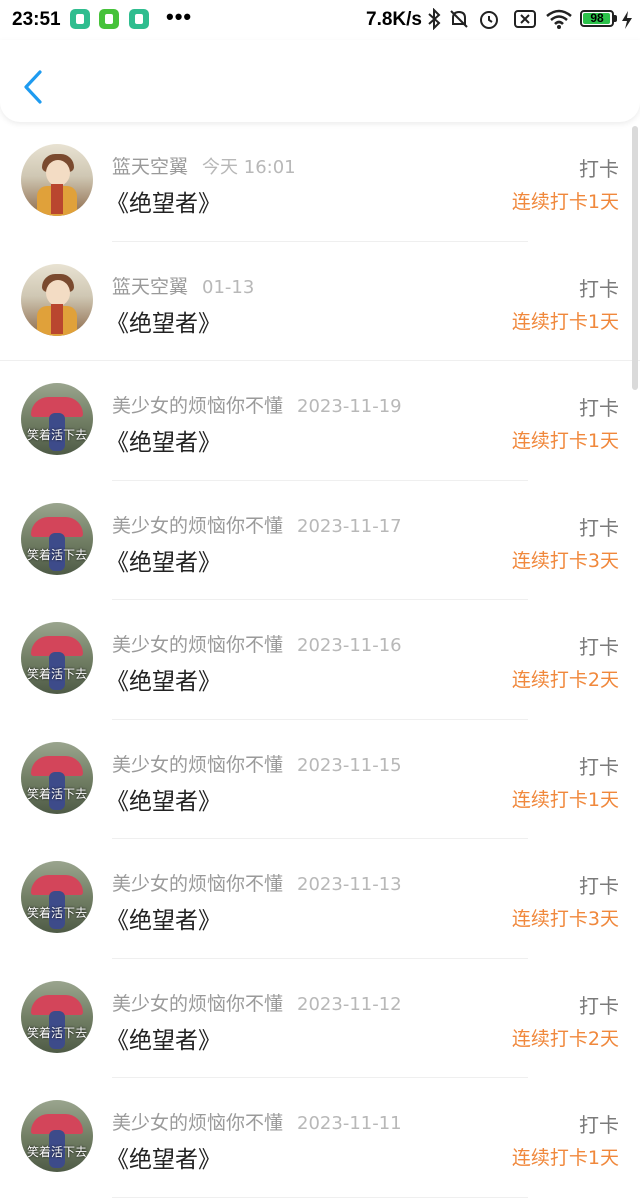  I want to click on charging-icon, so click(627, 20).